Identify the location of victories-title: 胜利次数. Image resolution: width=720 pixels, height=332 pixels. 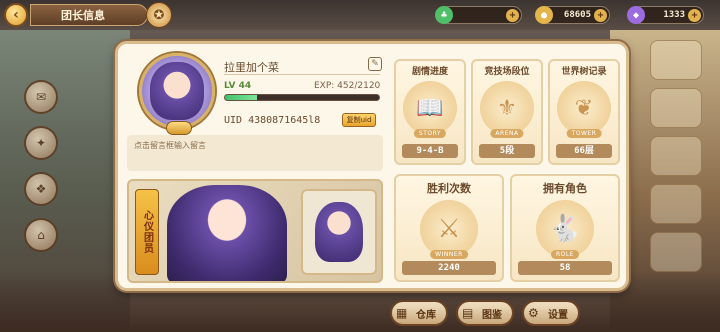
(449, 188).